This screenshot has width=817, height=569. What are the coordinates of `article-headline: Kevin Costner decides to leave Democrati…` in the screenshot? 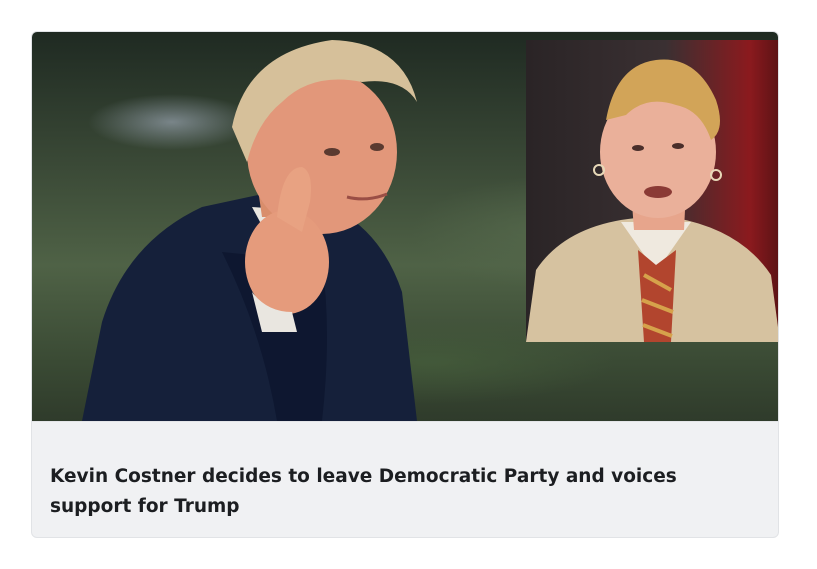 It's located at (405, 492).